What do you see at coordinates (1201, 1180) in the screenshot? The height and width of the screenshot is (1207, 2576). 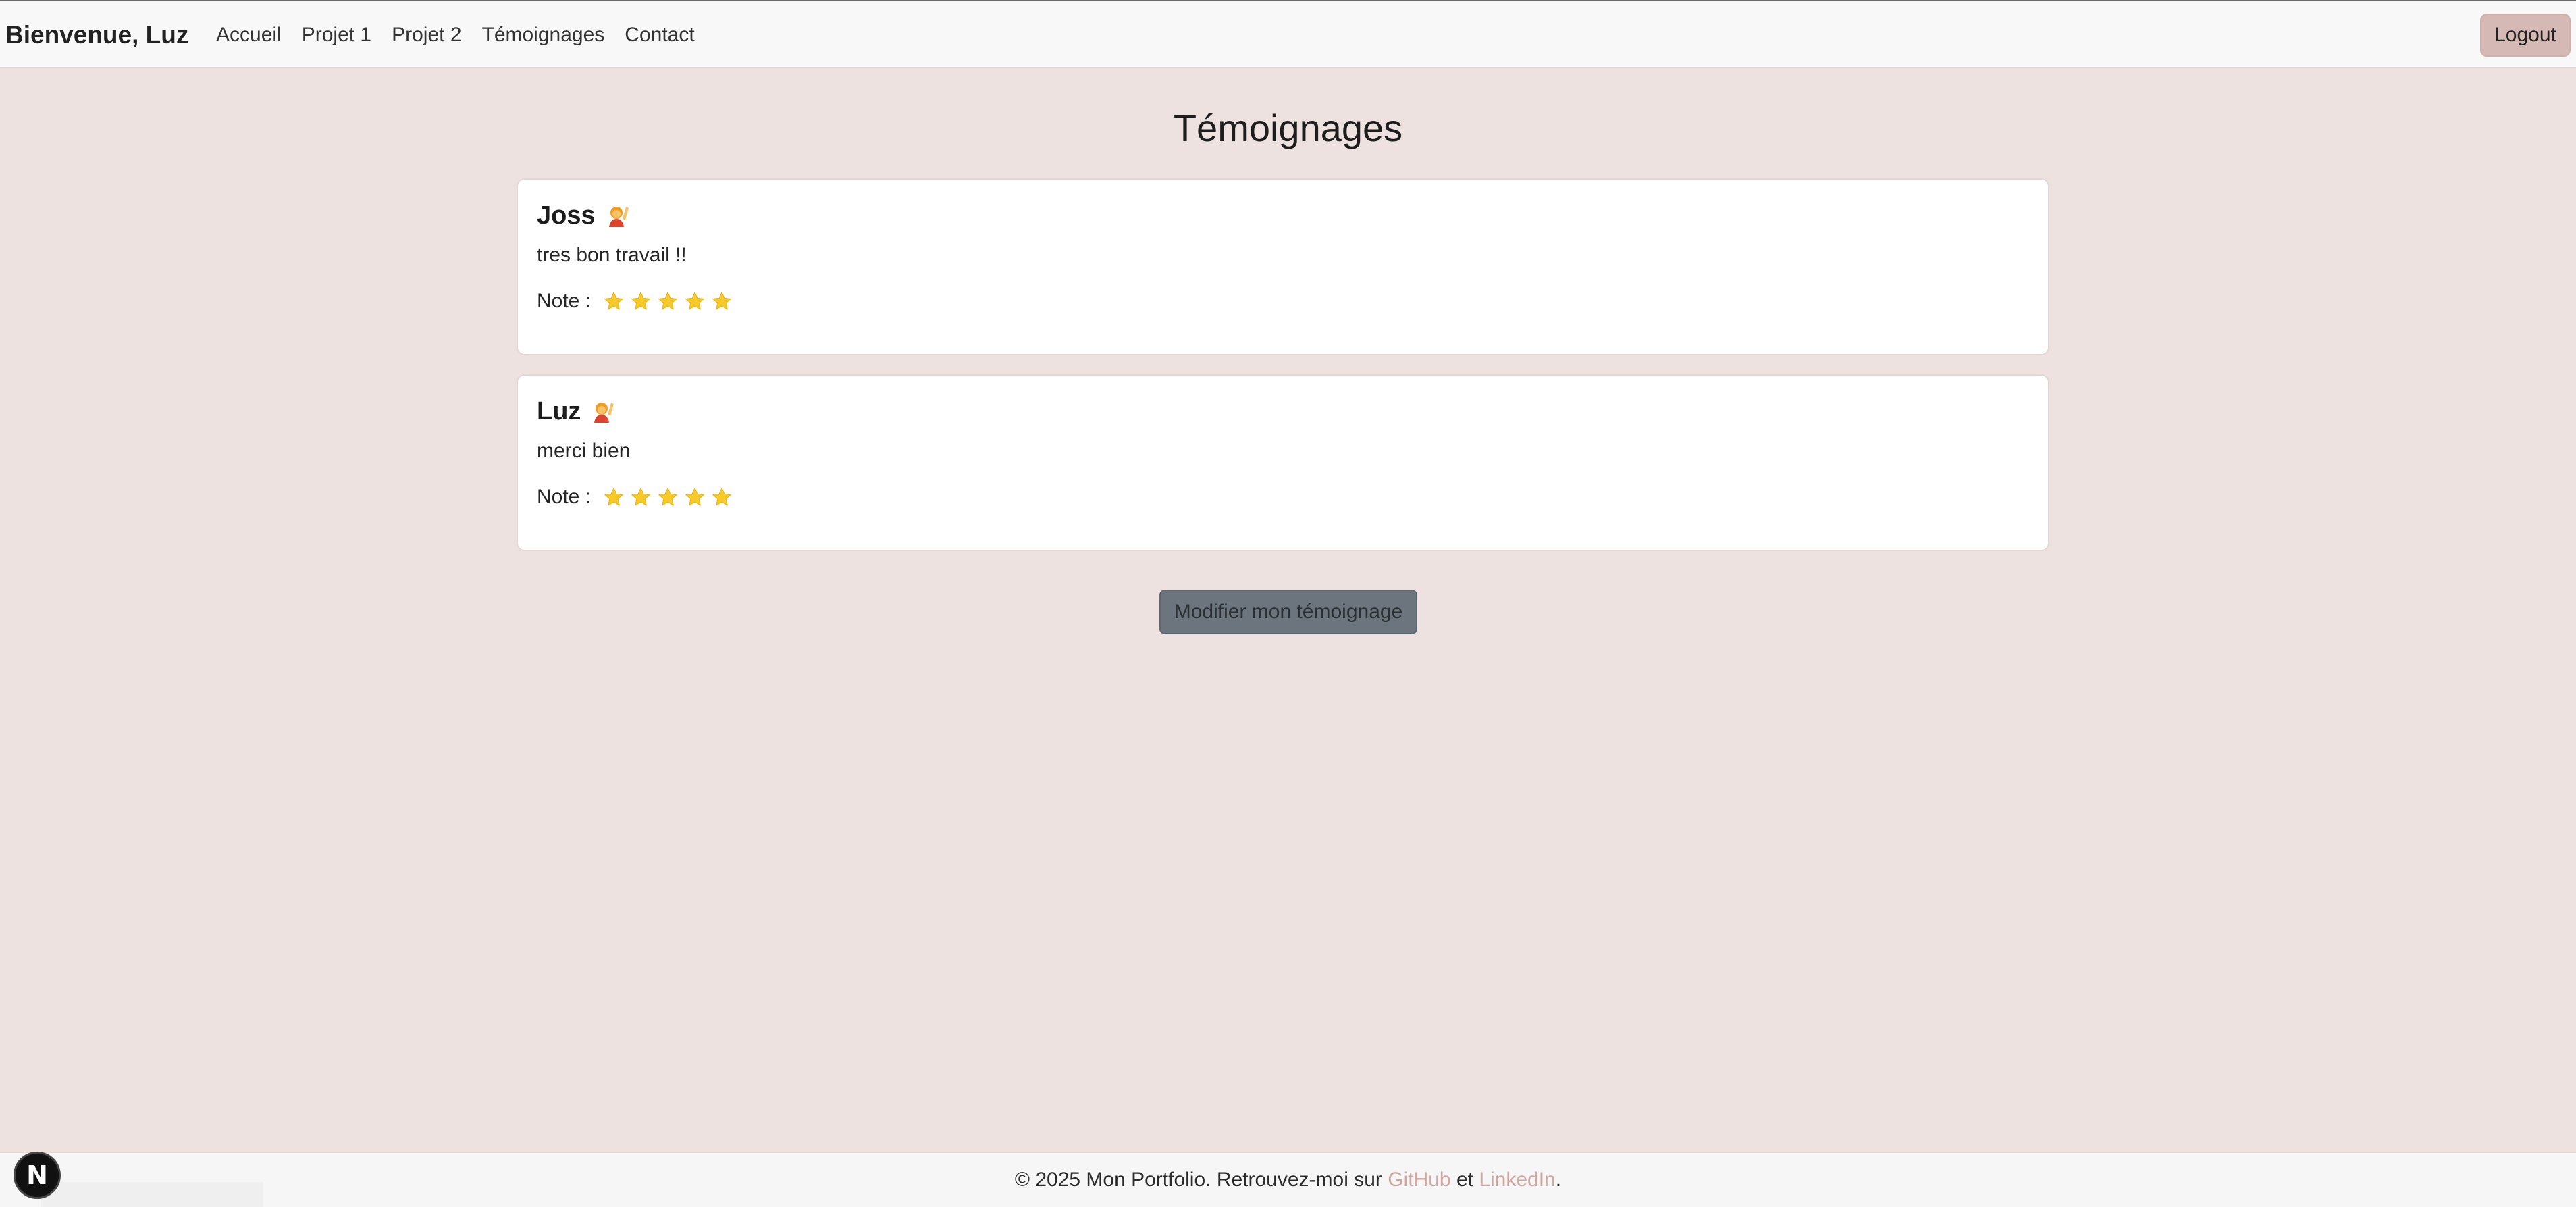 I see `footer-copyright: © 2025 Mon Portfolio. Retrouvez-moi sur` at bounding box center [1201, 1180].